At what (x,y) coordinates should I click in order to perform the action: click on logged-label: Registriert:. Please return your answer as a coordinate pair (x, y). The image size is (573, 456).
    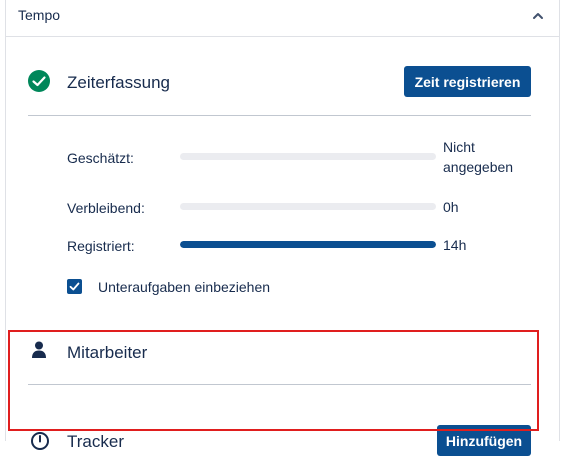
    Looking at the image, I should click on (101, 246).